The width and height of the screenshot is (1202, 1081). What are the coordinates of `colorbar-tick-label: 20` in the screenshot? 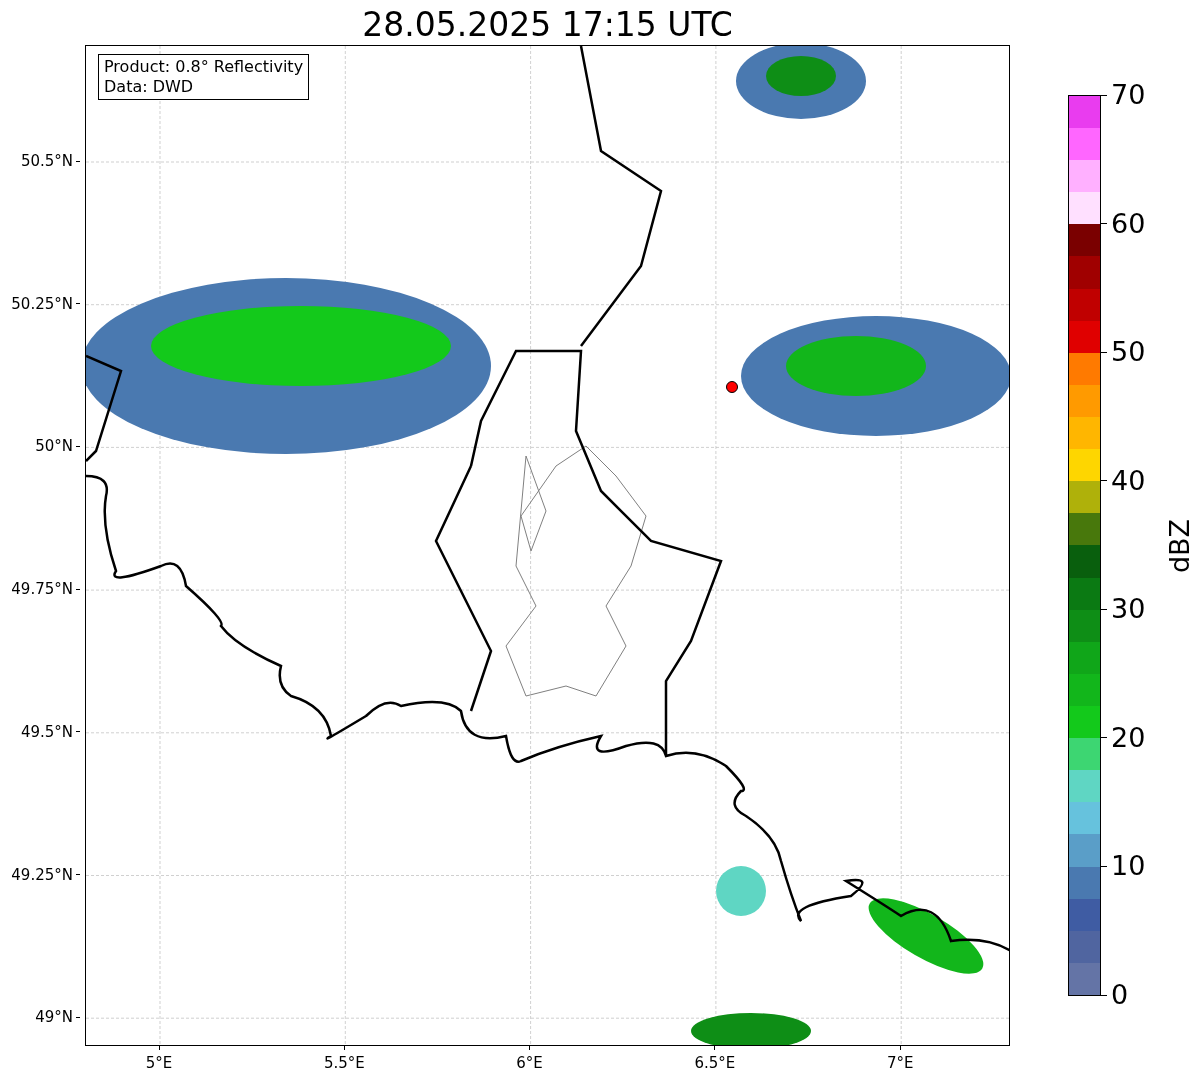 It's located at (1128, 737).